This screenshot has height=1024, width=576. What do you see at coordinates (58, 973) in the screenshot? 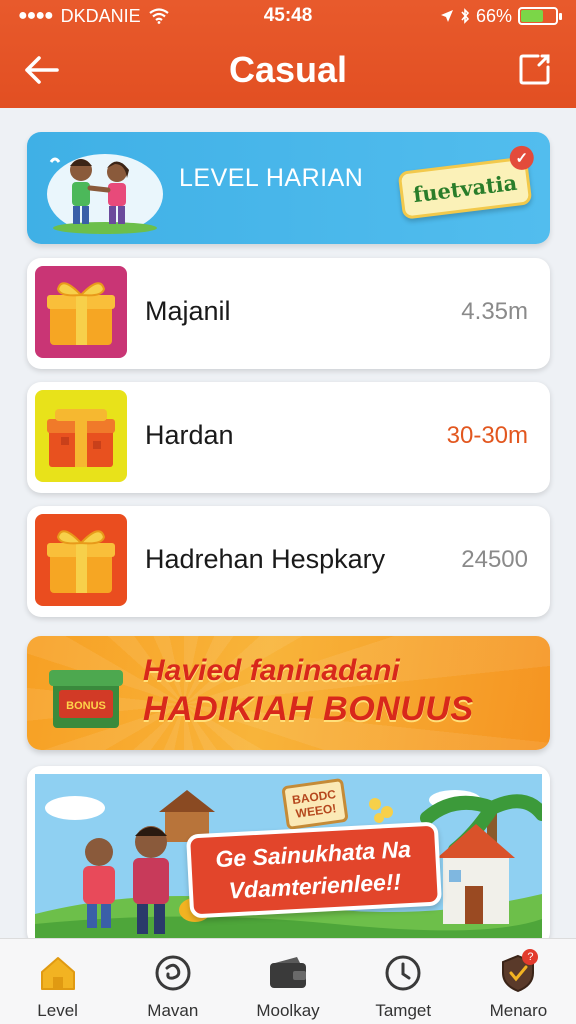
I see `home-icon` at bounding box center [58, 973].